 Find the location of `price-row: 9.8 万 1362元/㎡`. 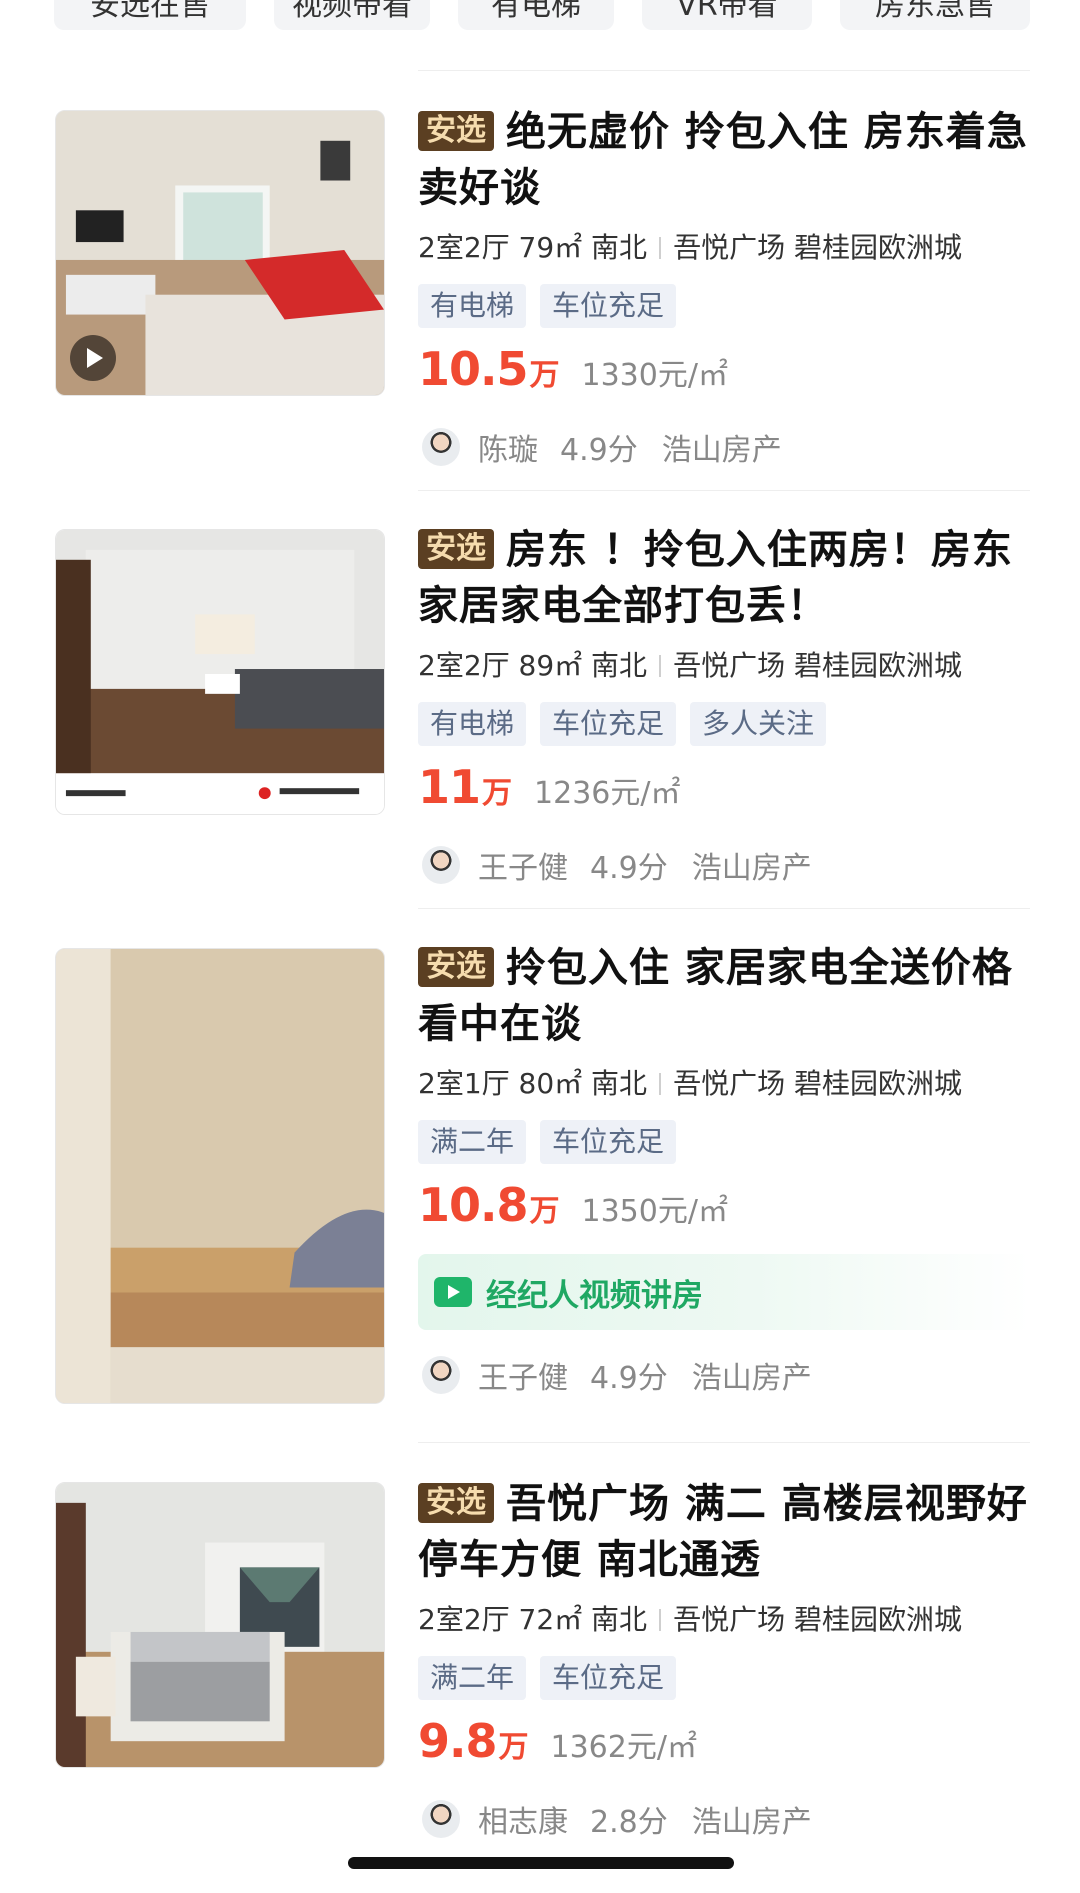

price-row: 9.8 万 1362元/㎡ is located at coordinates (724, 1744).